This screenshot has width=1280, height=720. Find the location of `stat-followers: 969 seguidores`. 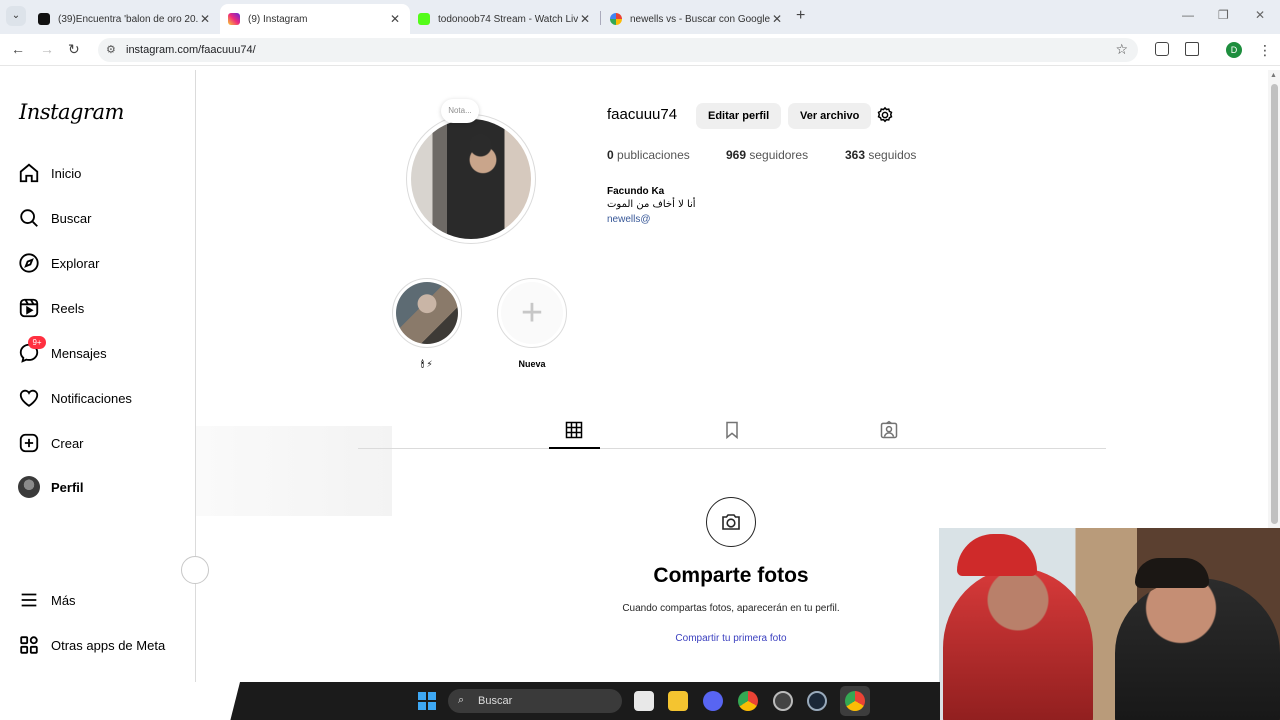

stat-followers: 969 seguidores is located at coordinates (767, 155).